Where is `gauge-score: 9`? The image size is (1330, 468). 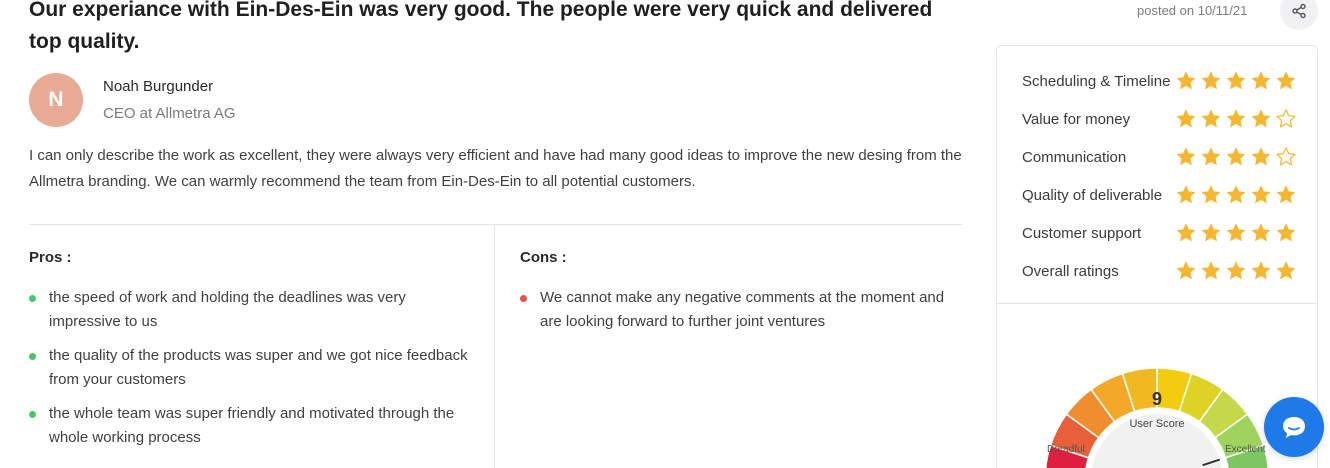
gauge-score: 9 is located at coordinates (1156, 399).